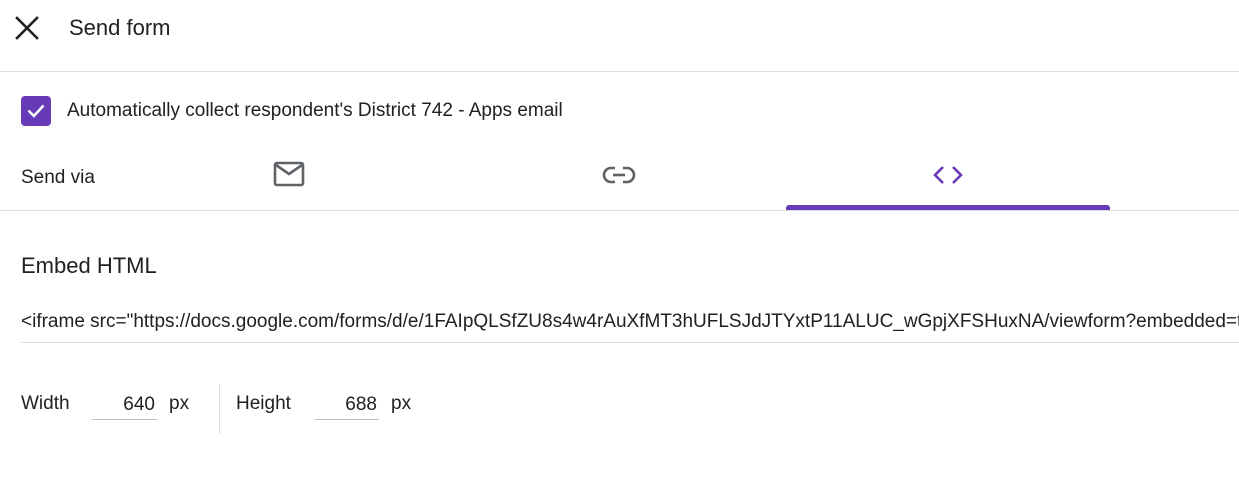  I want to click on width-label: Width, so click(45, 403).